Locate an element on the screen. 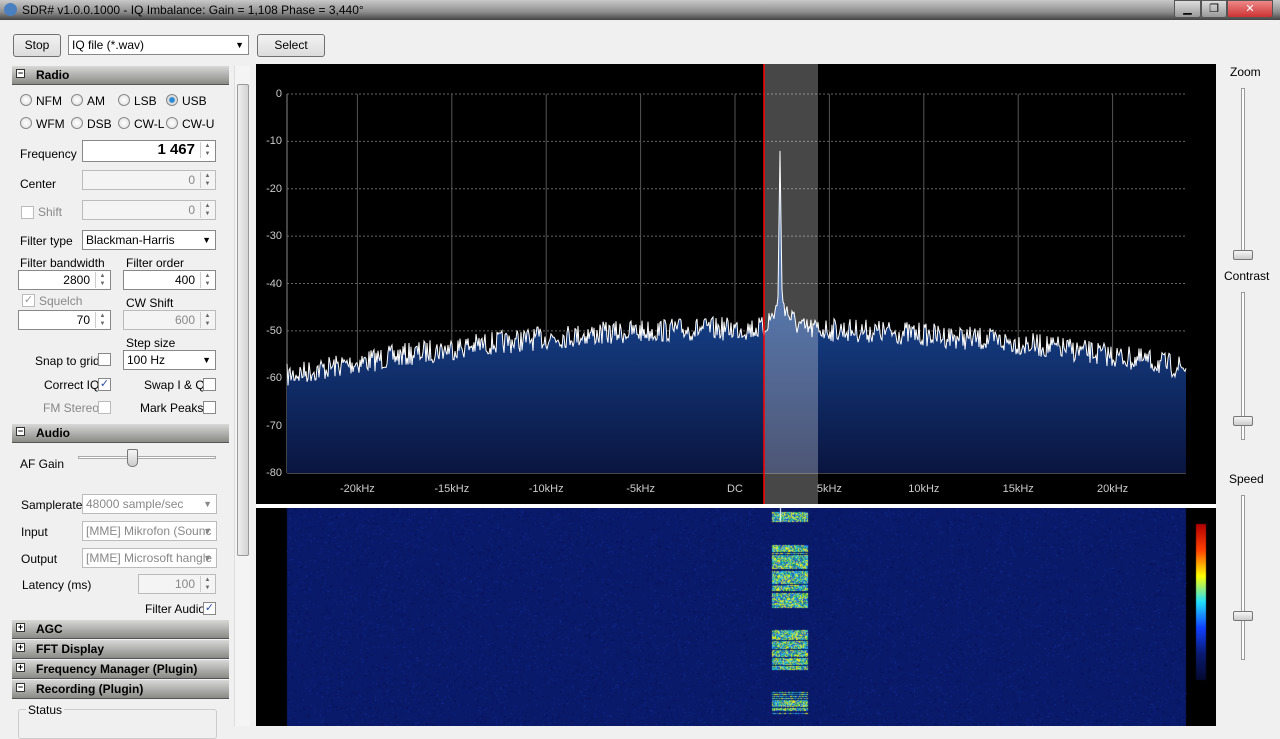 The width and height of the screenshot is (1280, 739). step-size-select: 100 Hz ▼ is located at coordinates (169, 360).